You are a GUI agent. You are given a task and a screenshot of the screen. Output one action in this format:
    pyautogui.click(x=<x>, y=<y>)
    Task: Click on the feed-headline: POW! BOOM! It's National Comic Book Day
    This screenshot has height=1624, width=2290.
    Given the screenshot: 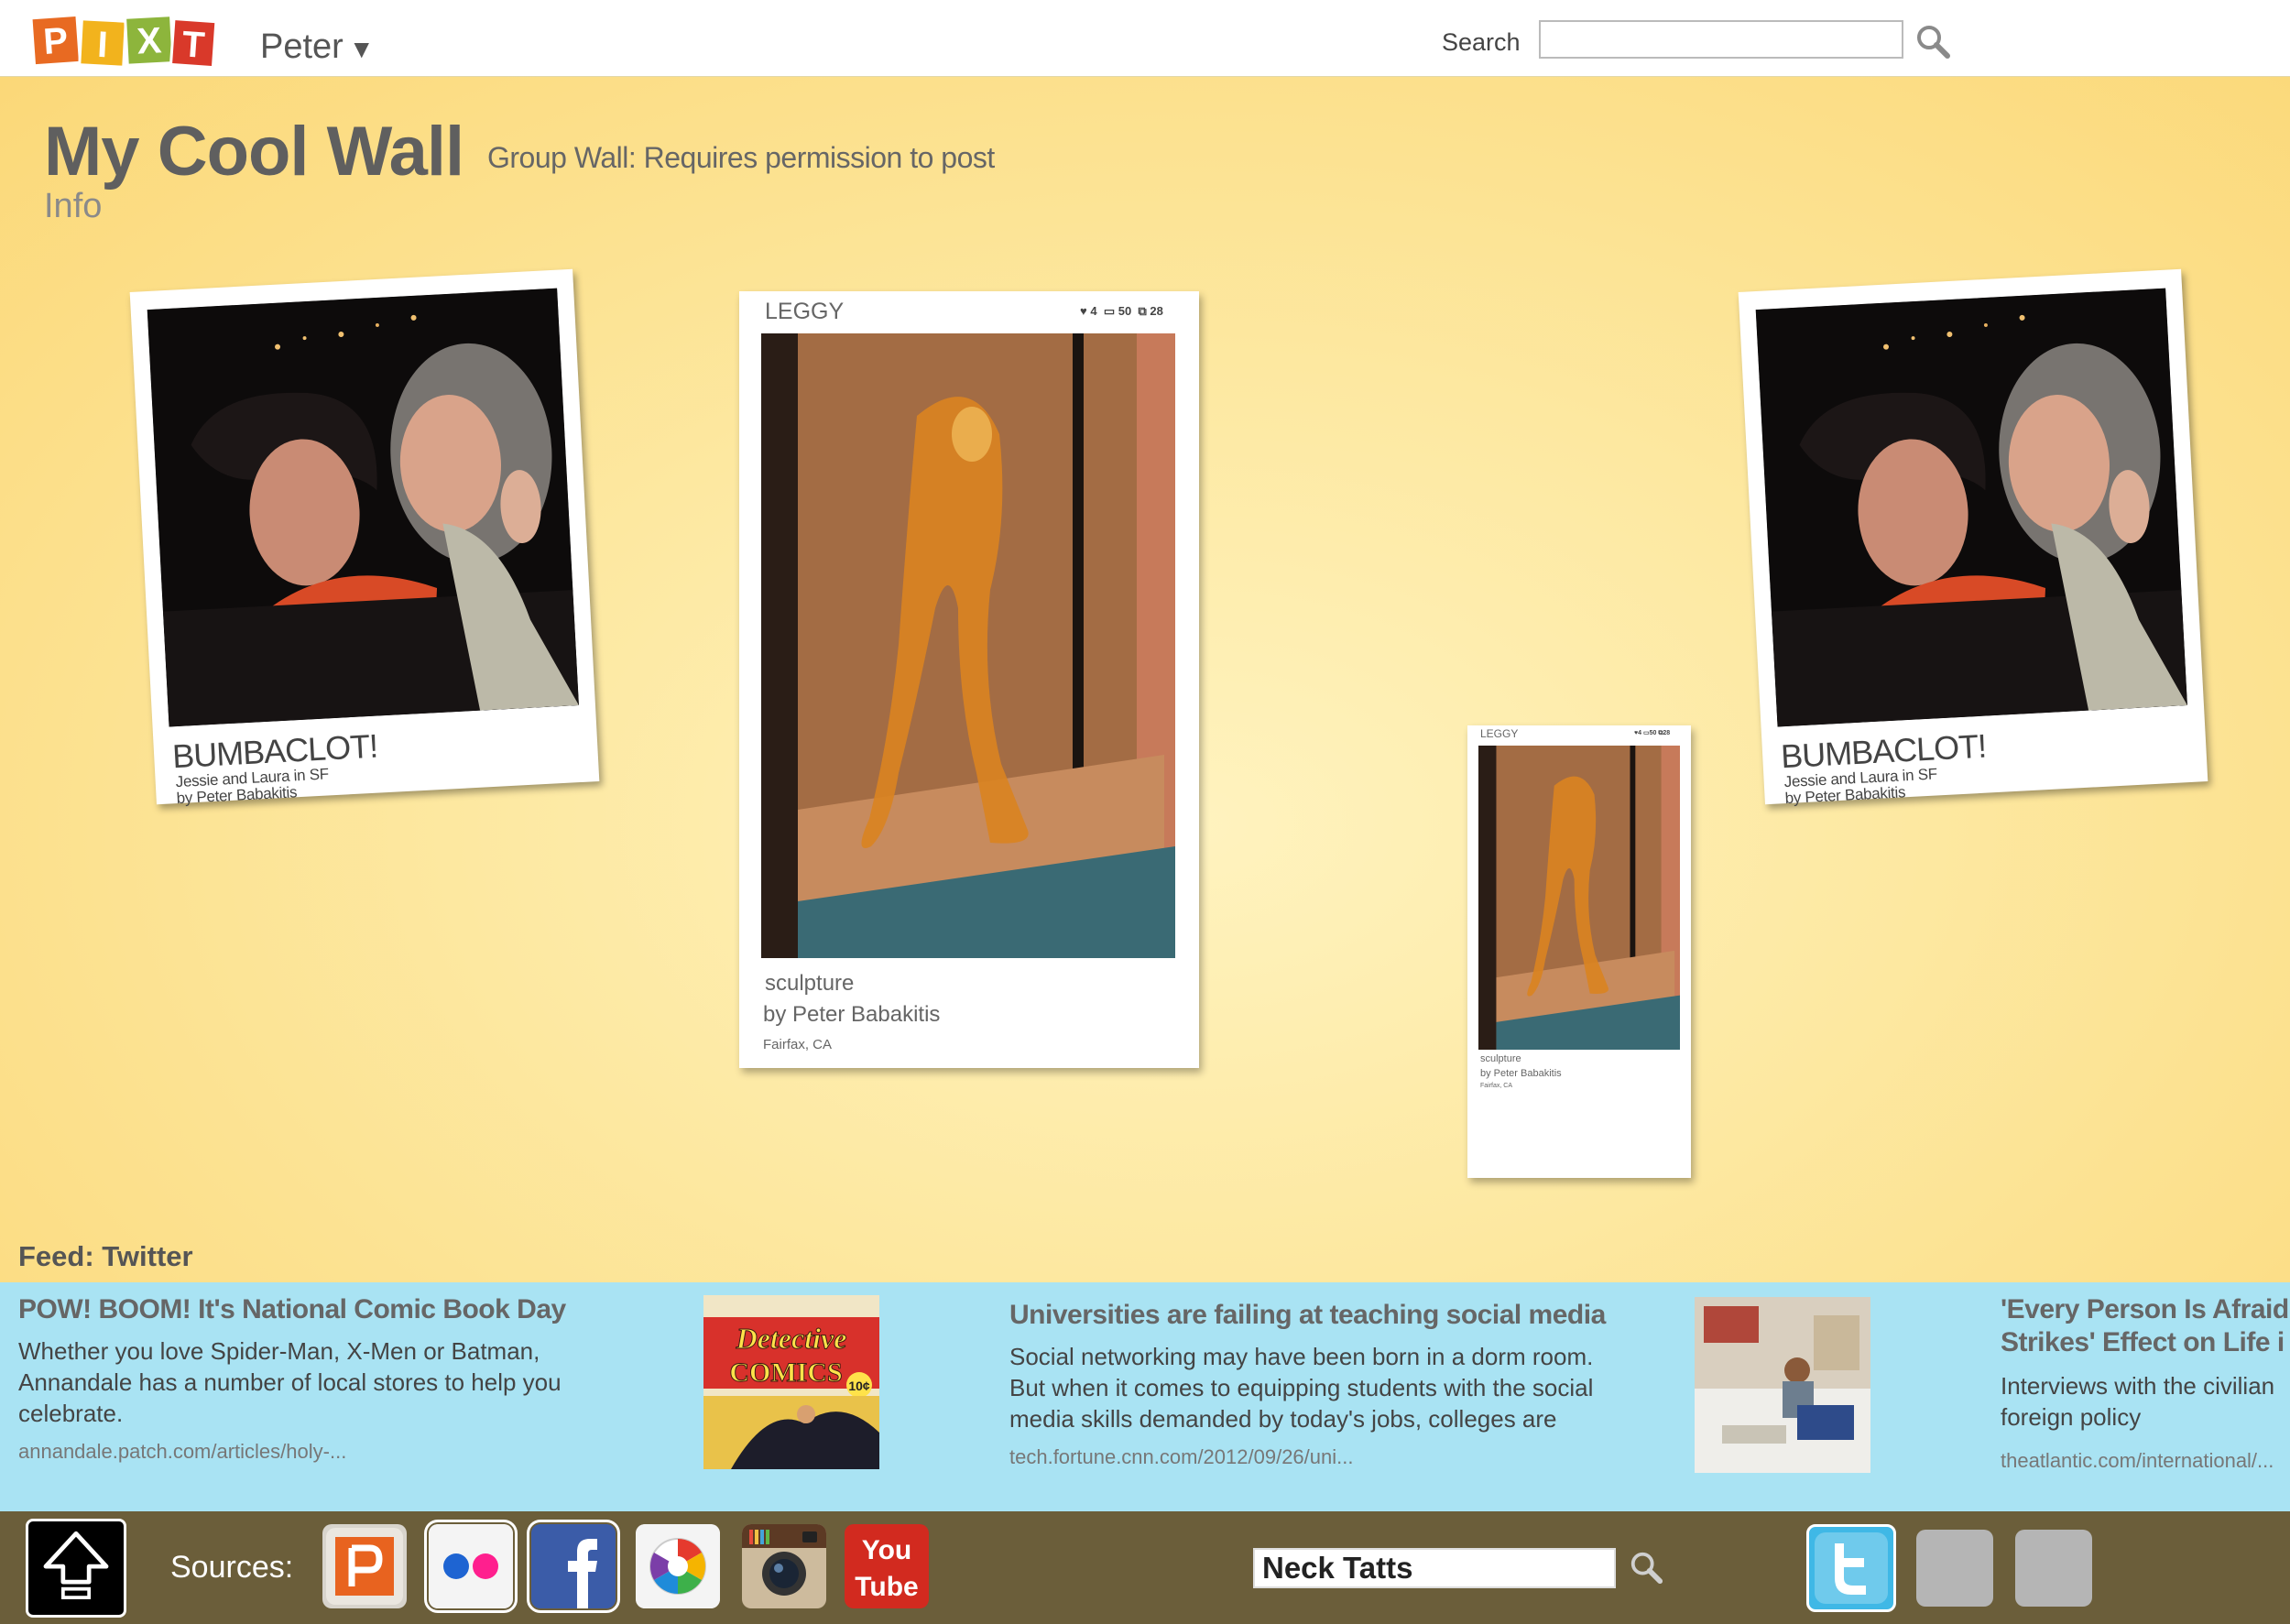 What is the action you would take?
    pyautogui.click(x=292, y=1309)
    